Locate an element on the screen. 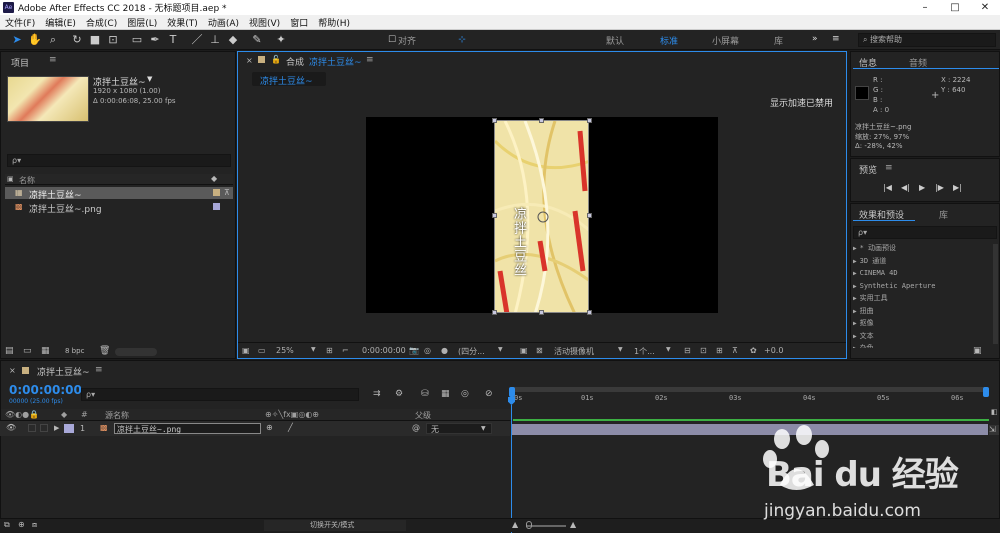 The width and height of the screenshot is (1000, 533). layer-row: 👁 ▶ 1 ▩ 凉拌土豆丝~.png ⊕ ╱ @ 无 ▼ is located at coordinates (255, 428).